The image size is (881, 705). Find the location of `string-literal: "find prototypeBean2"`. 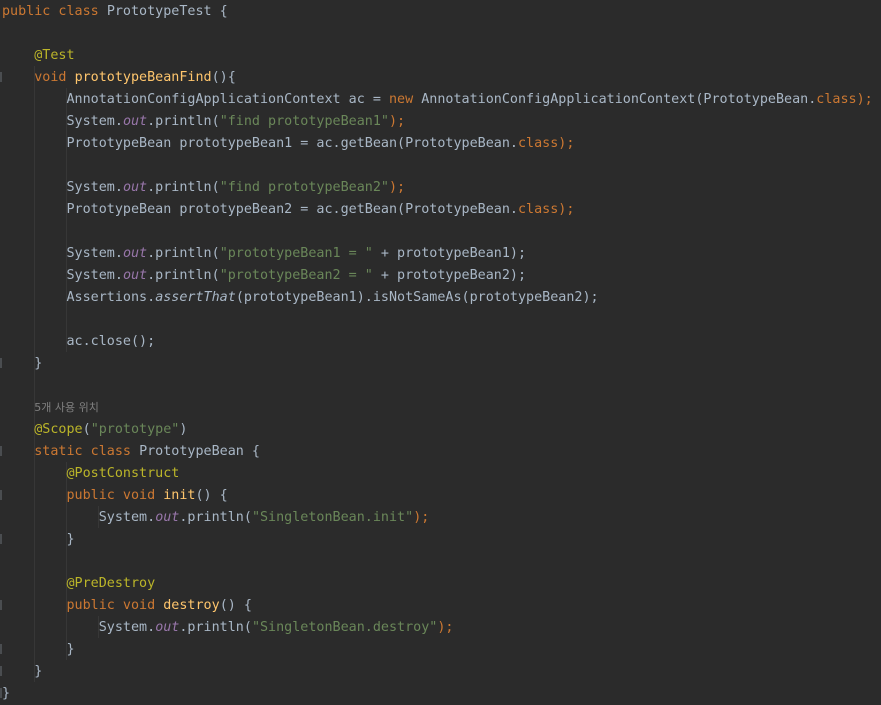

string-literal: "find prototypeBean2" is located at coordinates (304, 187).